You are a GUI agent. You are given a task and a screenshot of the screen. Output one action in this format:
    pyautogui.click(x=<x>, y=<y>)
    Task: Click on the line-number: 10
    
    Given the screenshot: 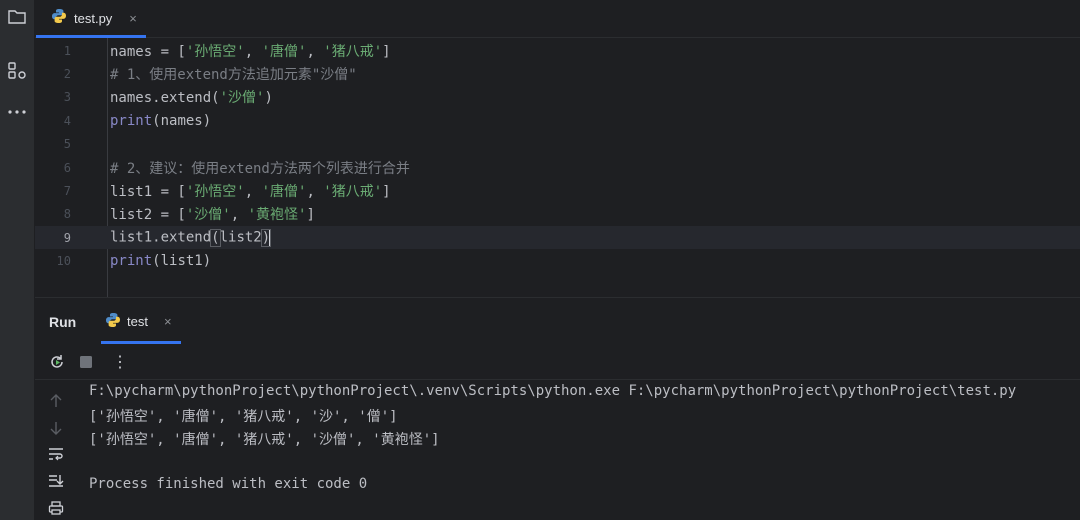 What is the action you would take?
    pyautogui.click(x=63, y=261)
    